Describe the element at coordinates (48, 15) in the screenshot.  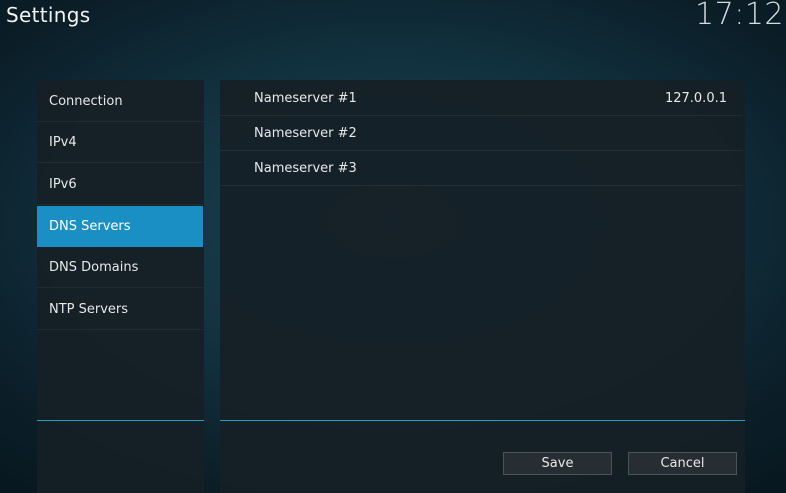
I see `settings-title: Settings` at that location.